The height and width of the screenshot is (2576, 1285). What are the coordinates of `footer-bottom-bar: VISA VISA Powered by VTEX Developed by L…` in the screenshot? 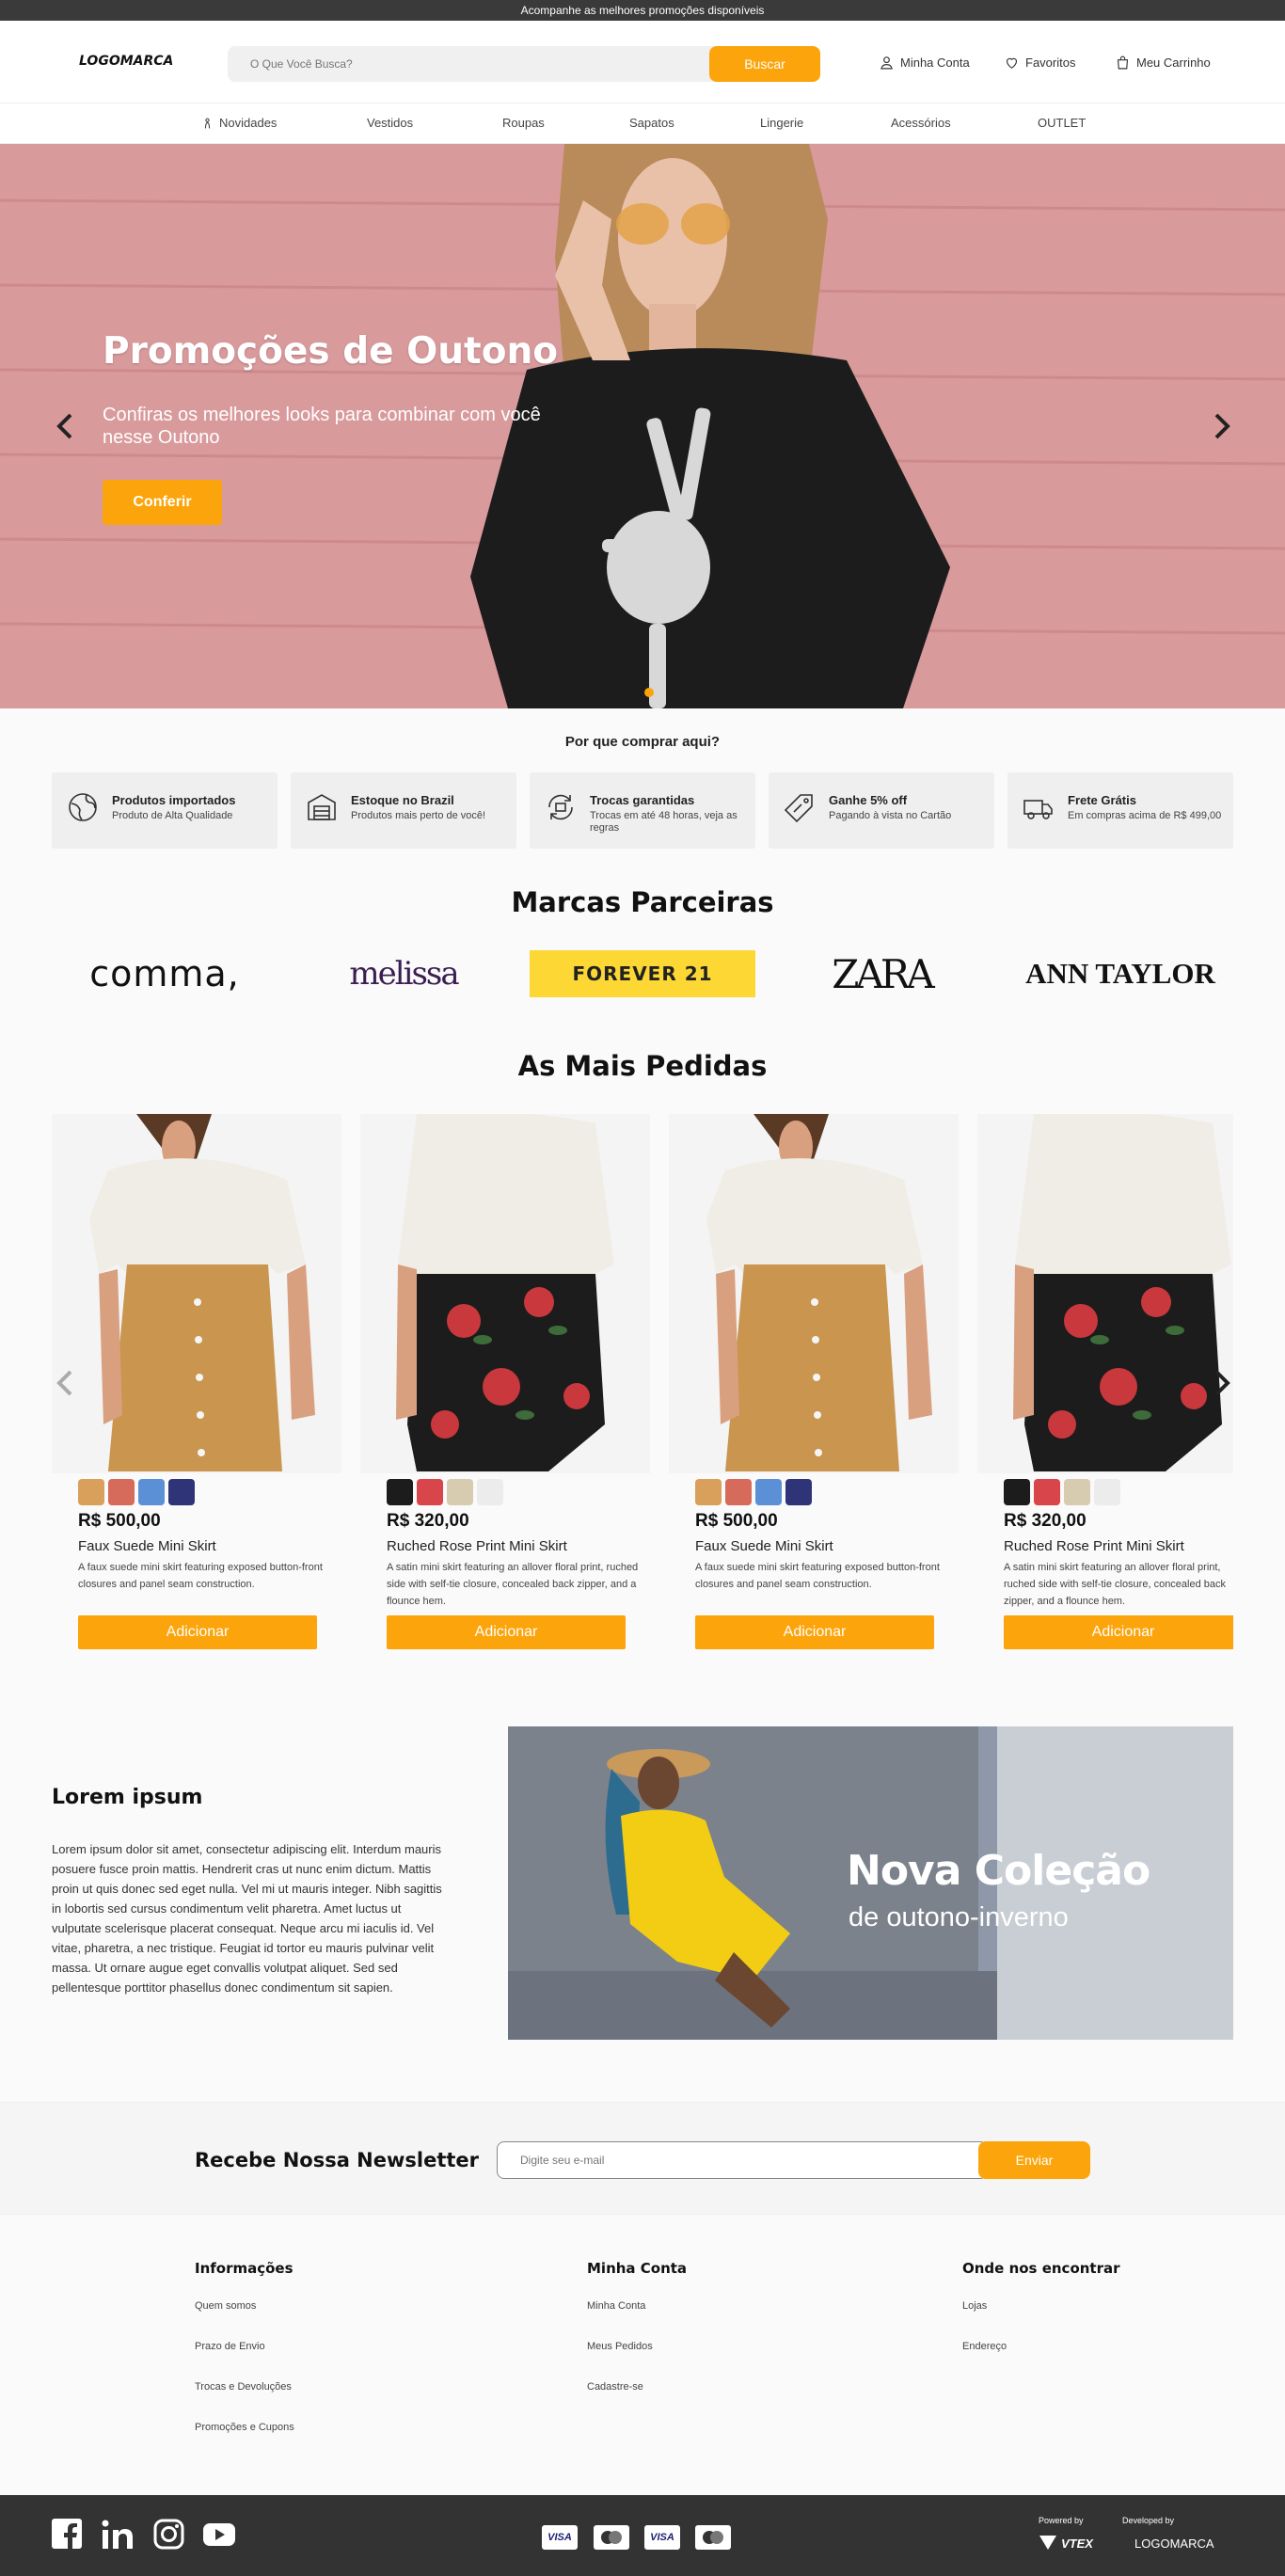 It's located at (642, 2536).